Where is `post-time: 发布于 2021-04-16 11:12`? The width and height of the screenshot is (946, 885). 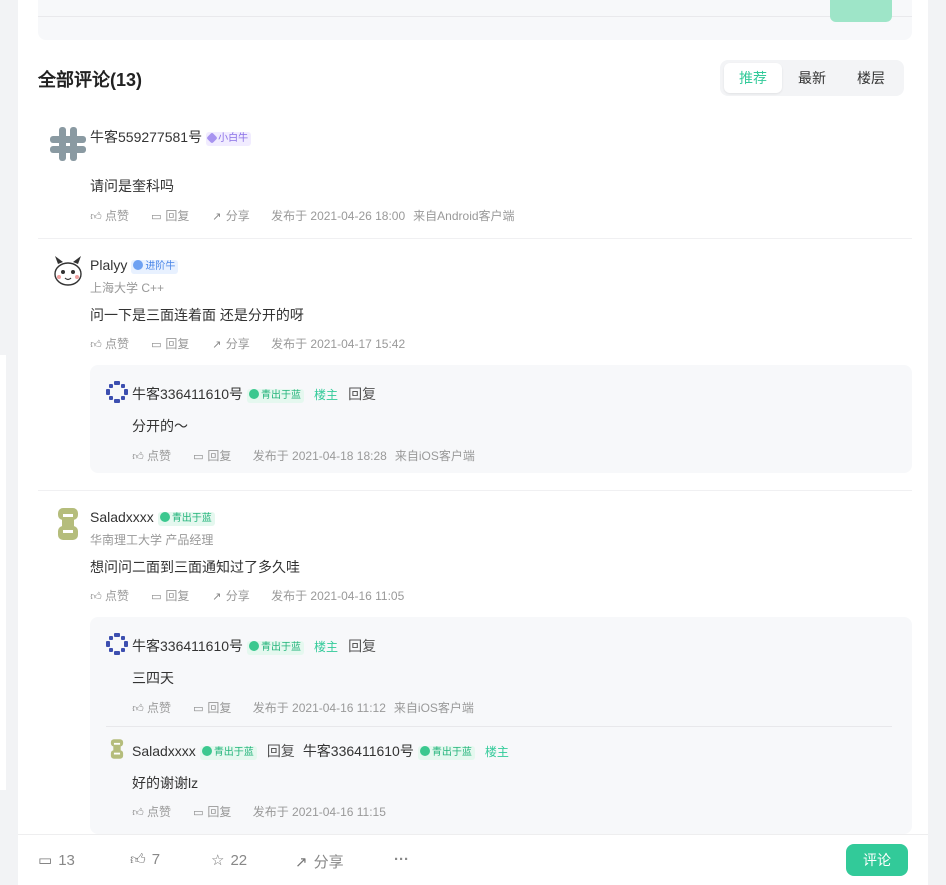
post-time: 发布于 2021-04-16 11:12 is located at coordinates (319, 708).